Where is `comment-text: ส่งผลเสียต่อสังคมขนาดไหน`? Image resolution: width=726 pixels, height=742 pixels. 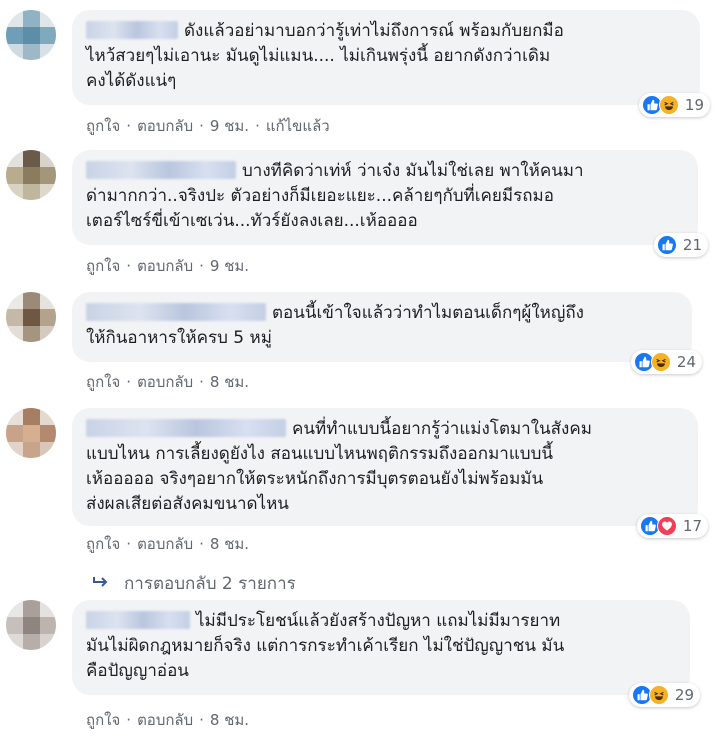
comment-text: ส่งผลเสียต่อสังคมขนาดไหน is located at coordinates (187, 504).